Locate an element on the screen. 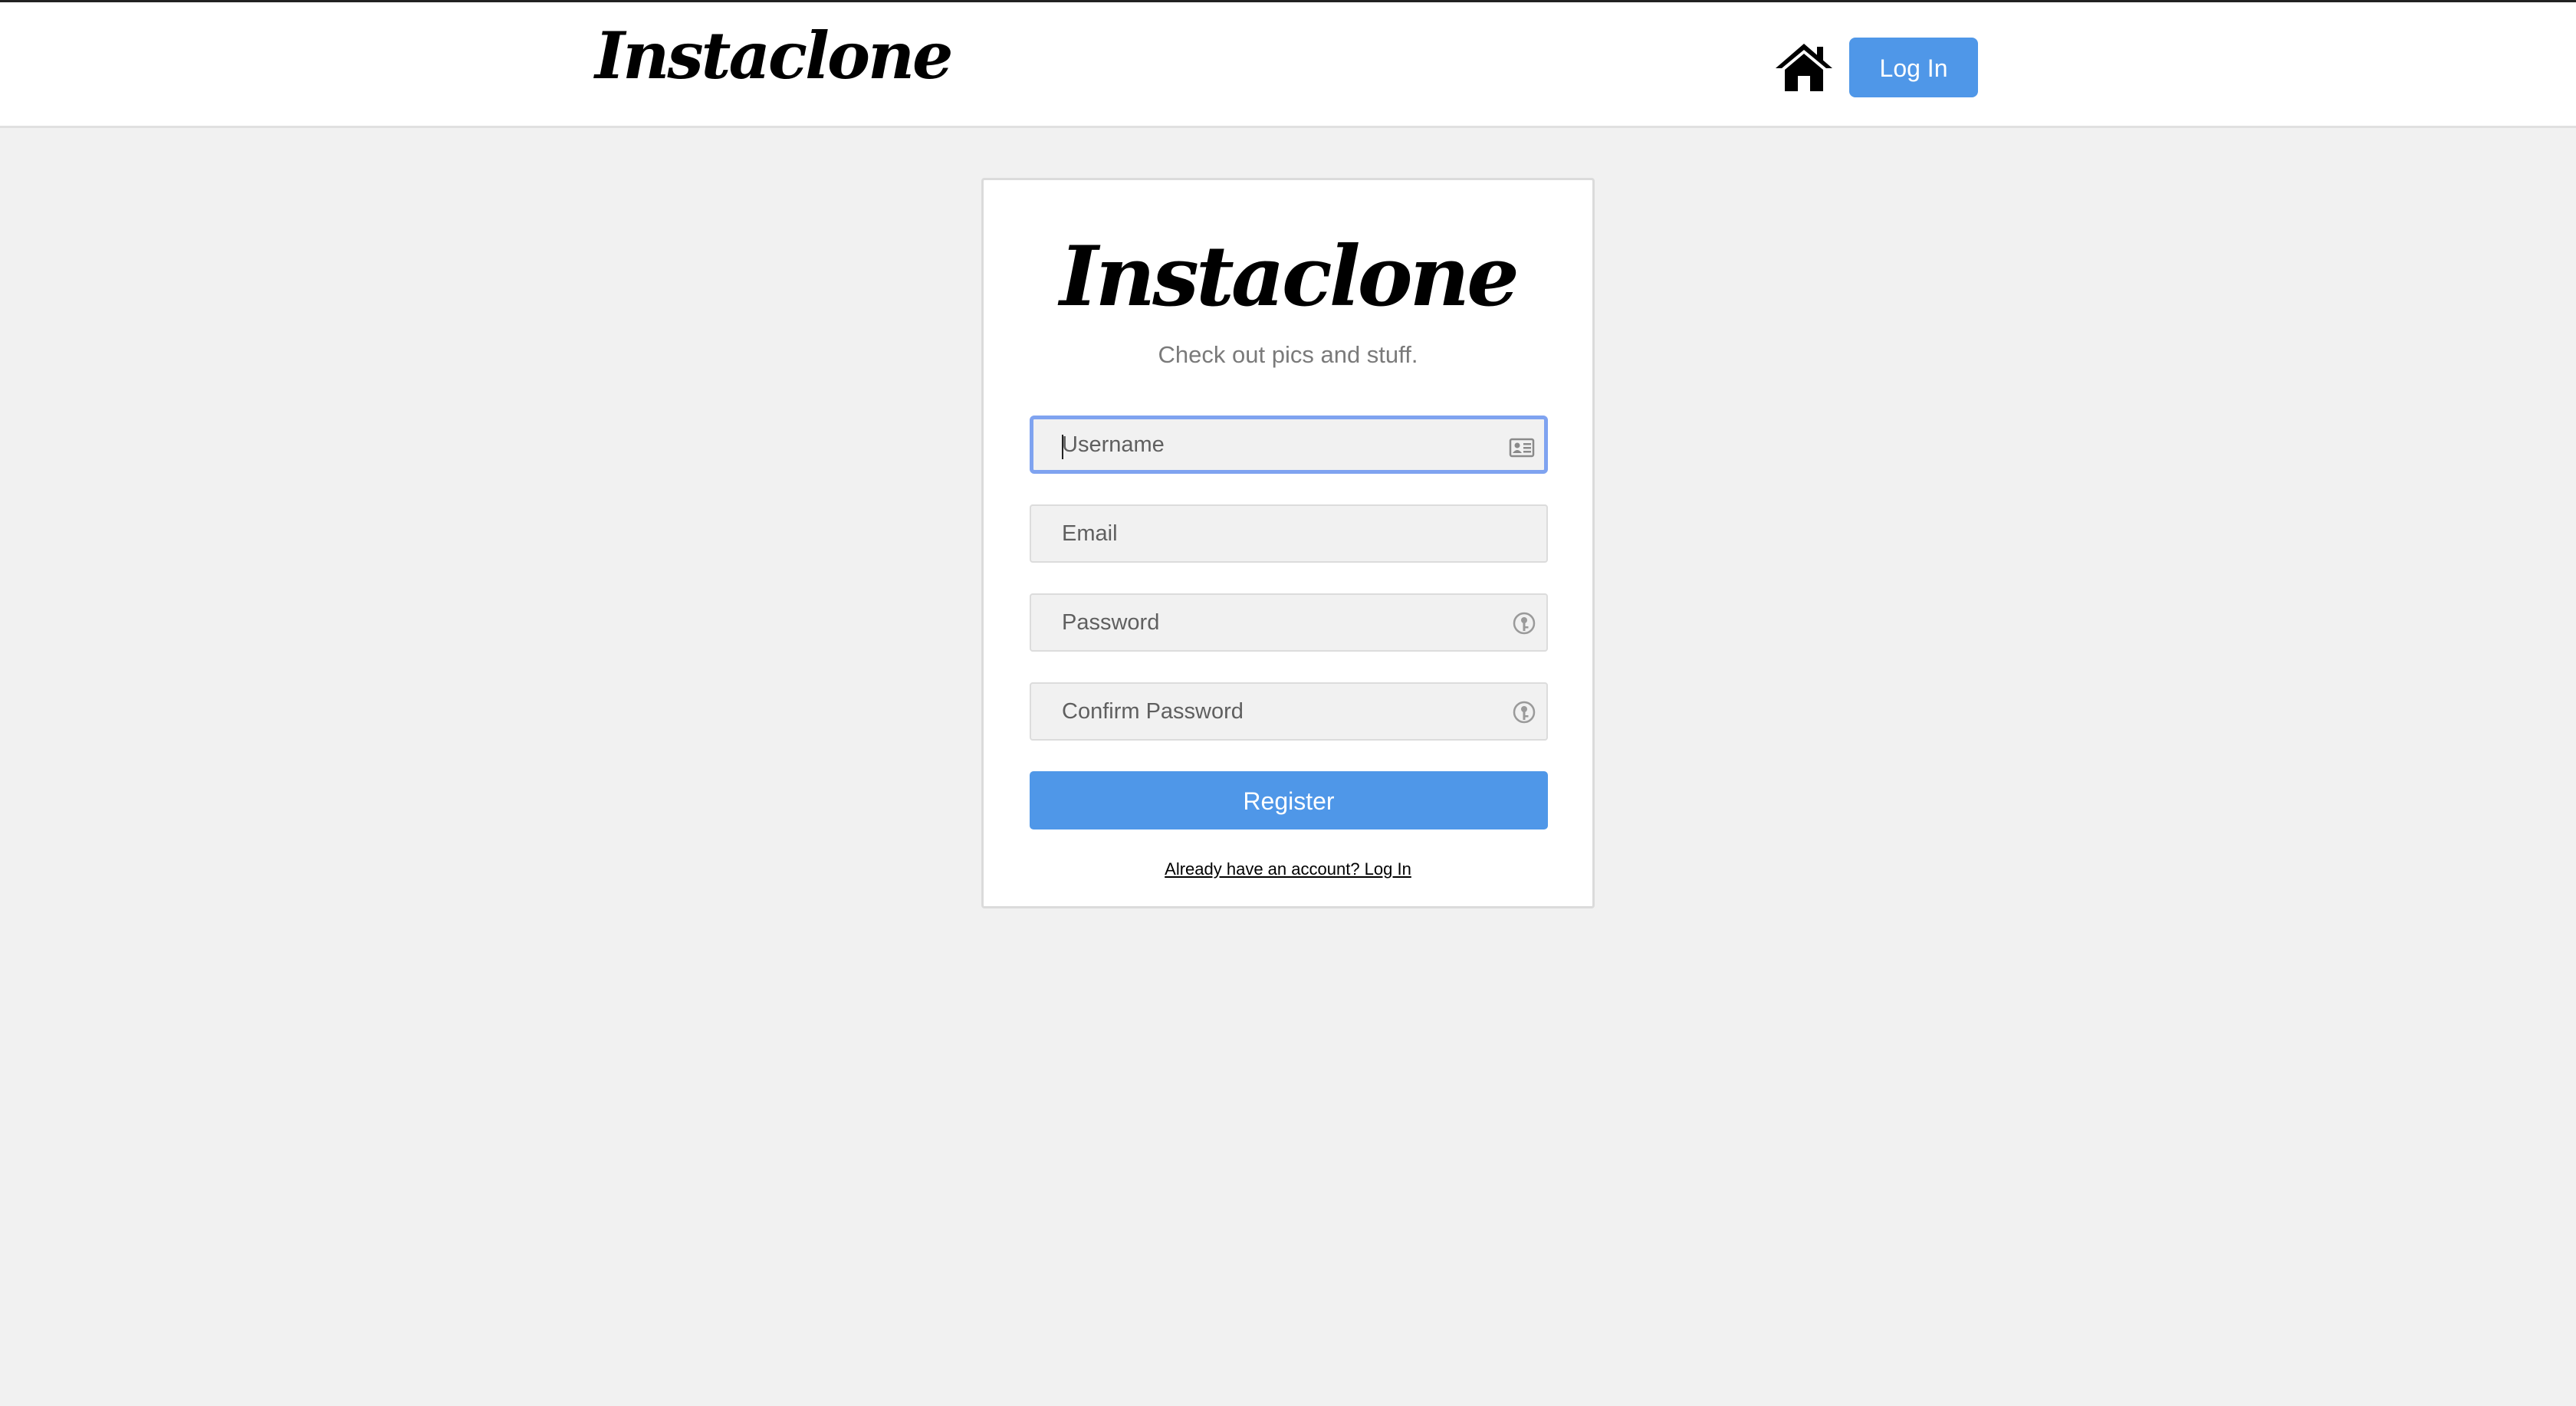 This screenshot has height=1406, width=2576. confirm-password-field is located at coordinates (1289, 711).